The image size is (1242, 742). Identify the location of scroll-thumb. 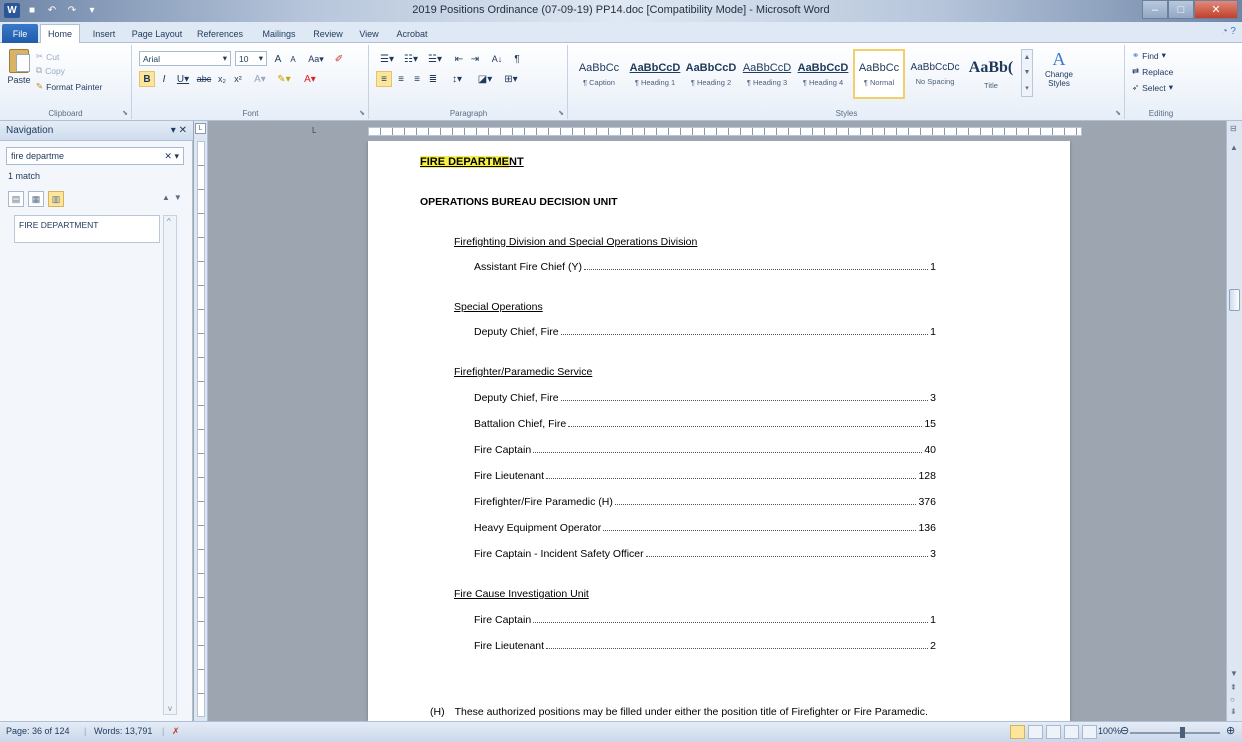
(1234, 300).